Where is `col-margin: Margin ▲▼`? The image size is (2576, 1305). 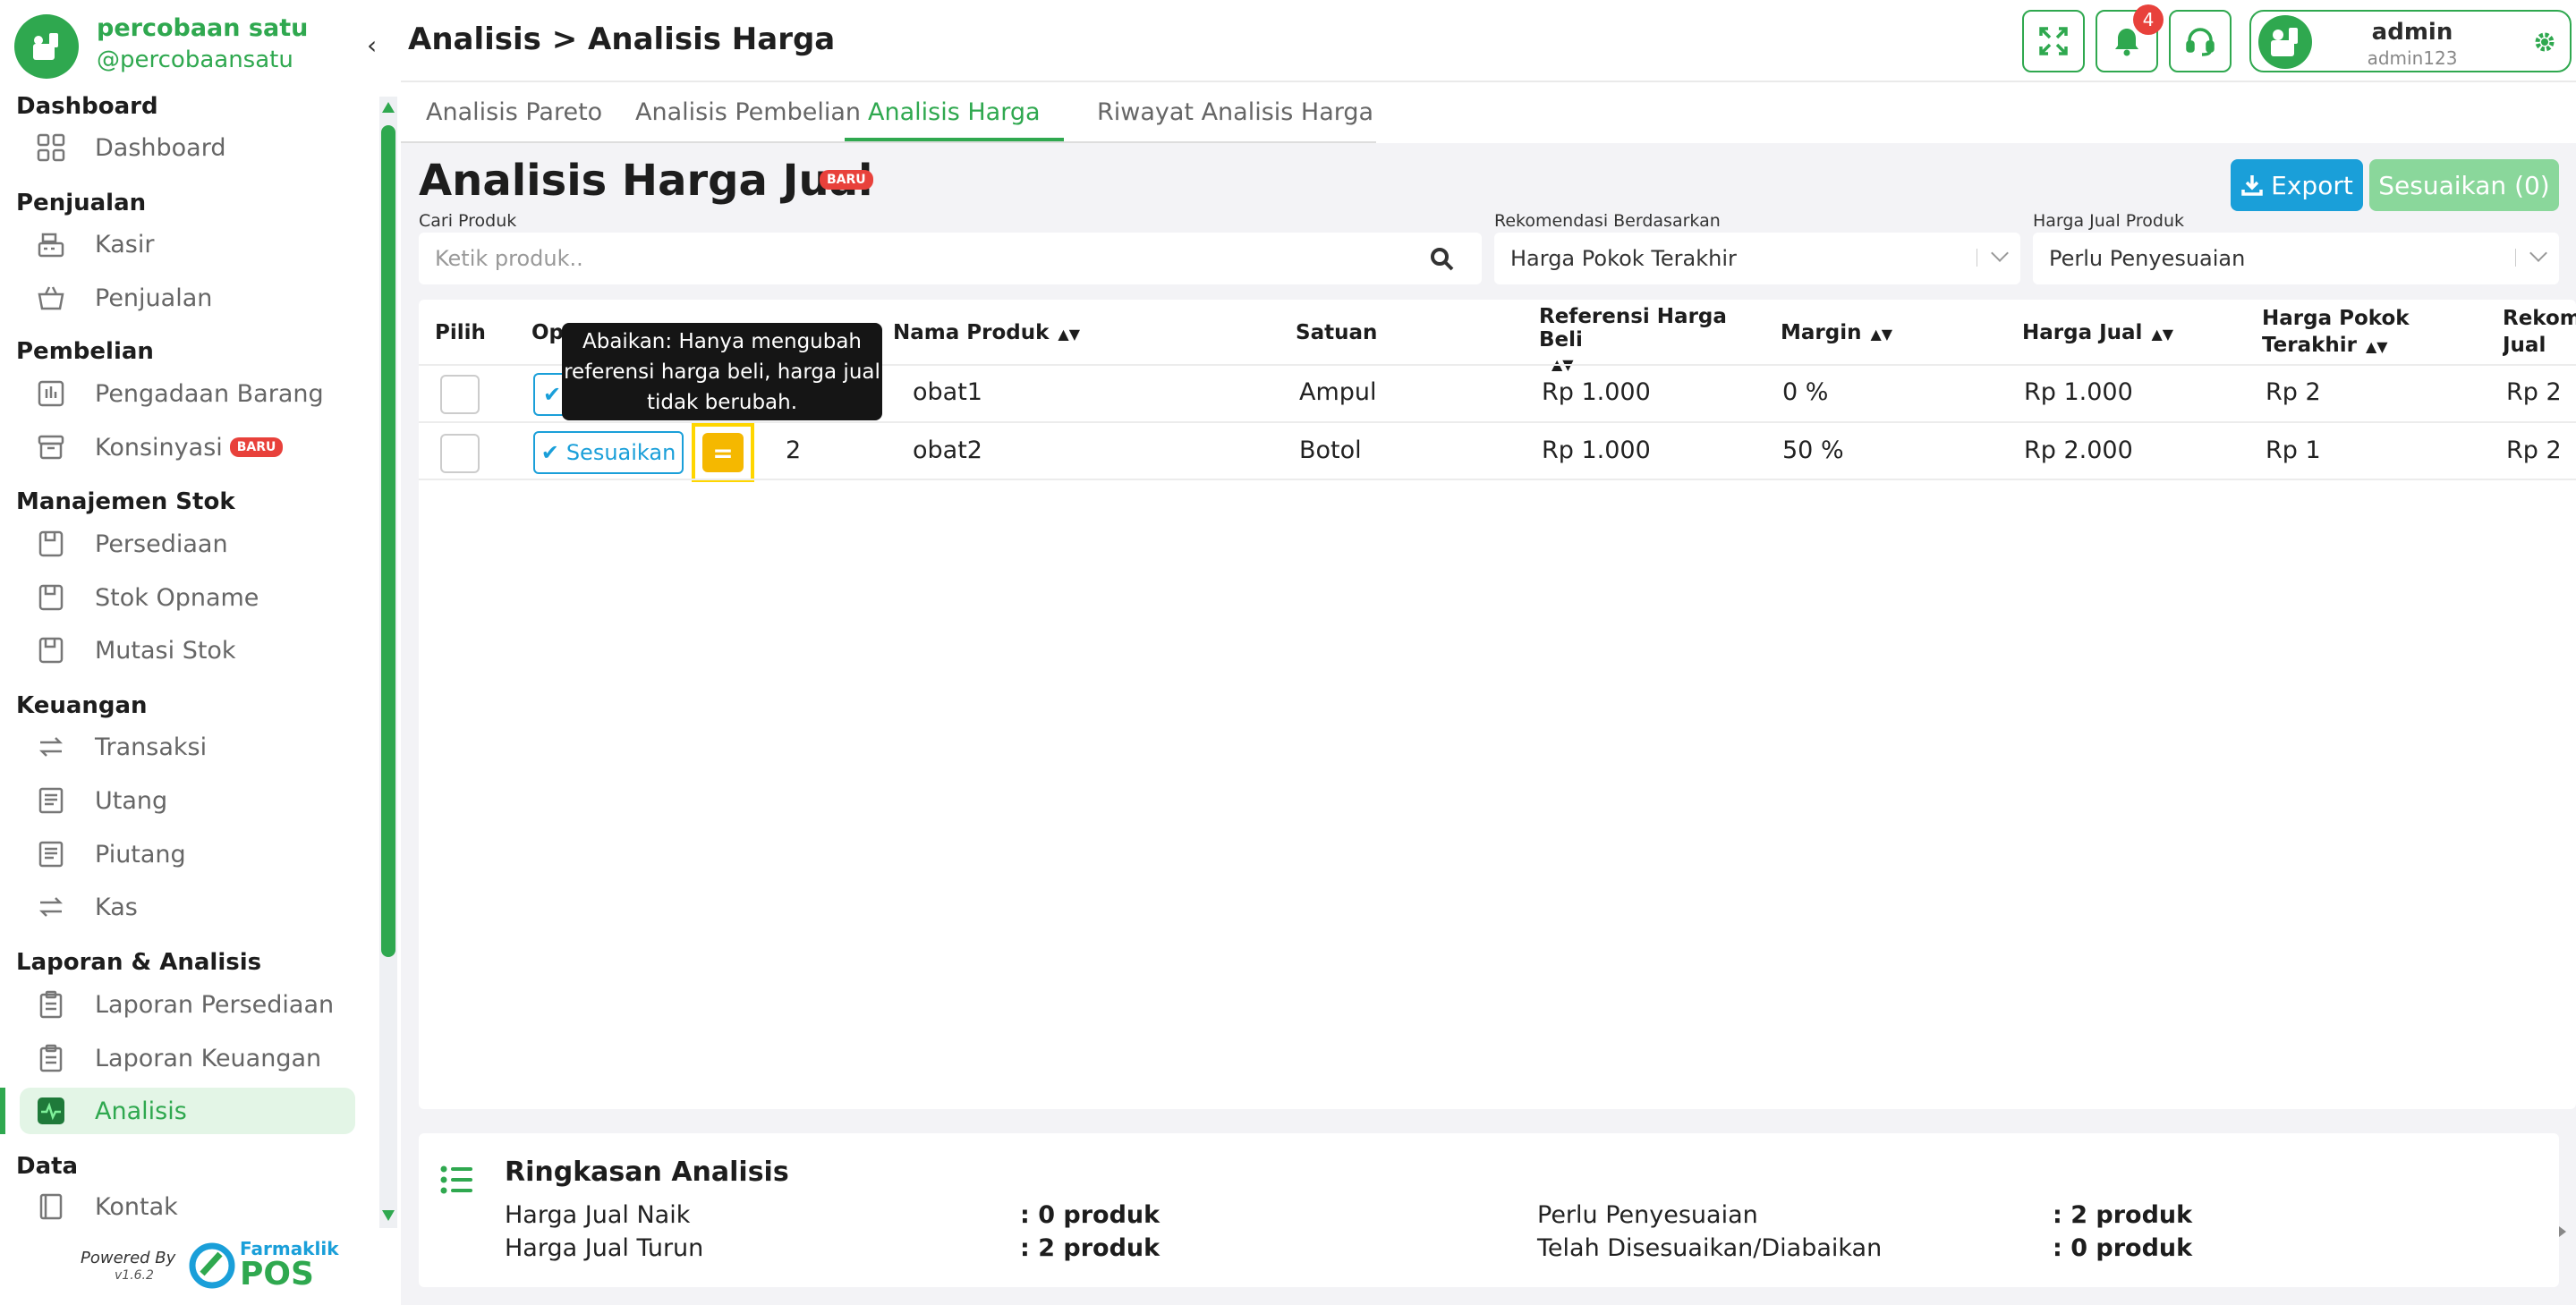 col-margin: Margin ▲▼ is located at coordinates (1836, 332).